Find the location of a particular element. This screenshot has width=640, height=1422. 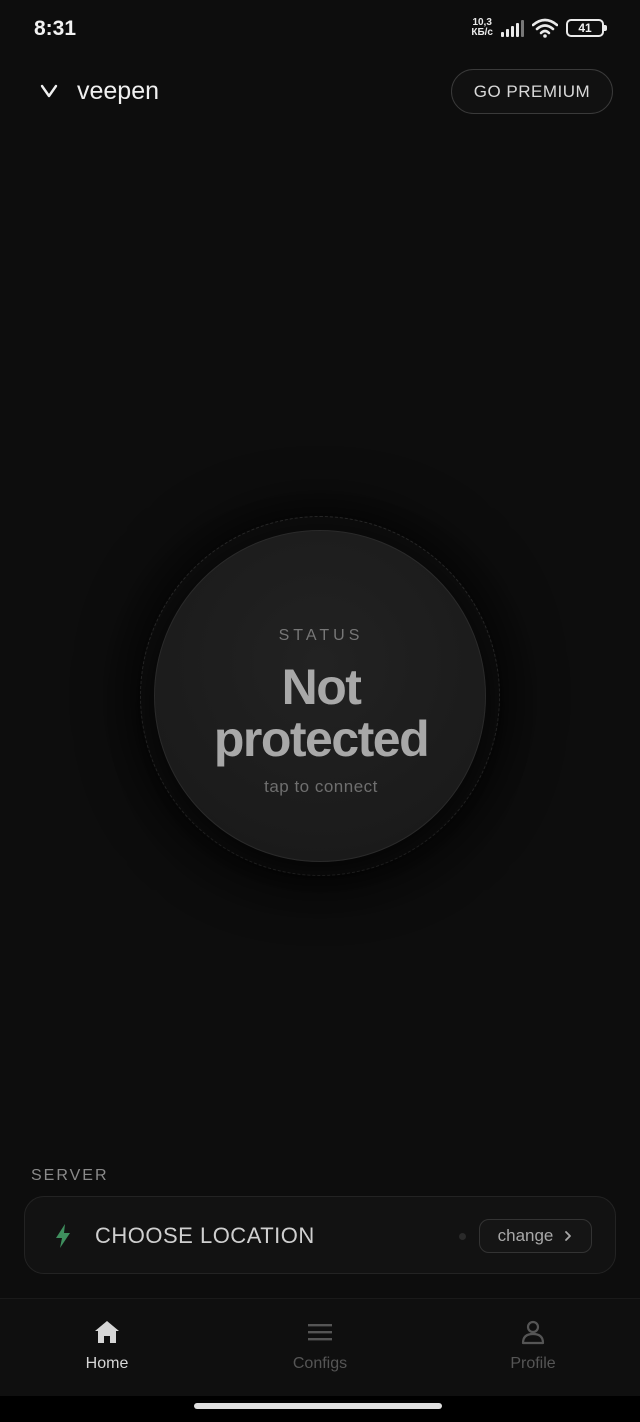

status-title: Not protected is located at coordinates (321, 713).